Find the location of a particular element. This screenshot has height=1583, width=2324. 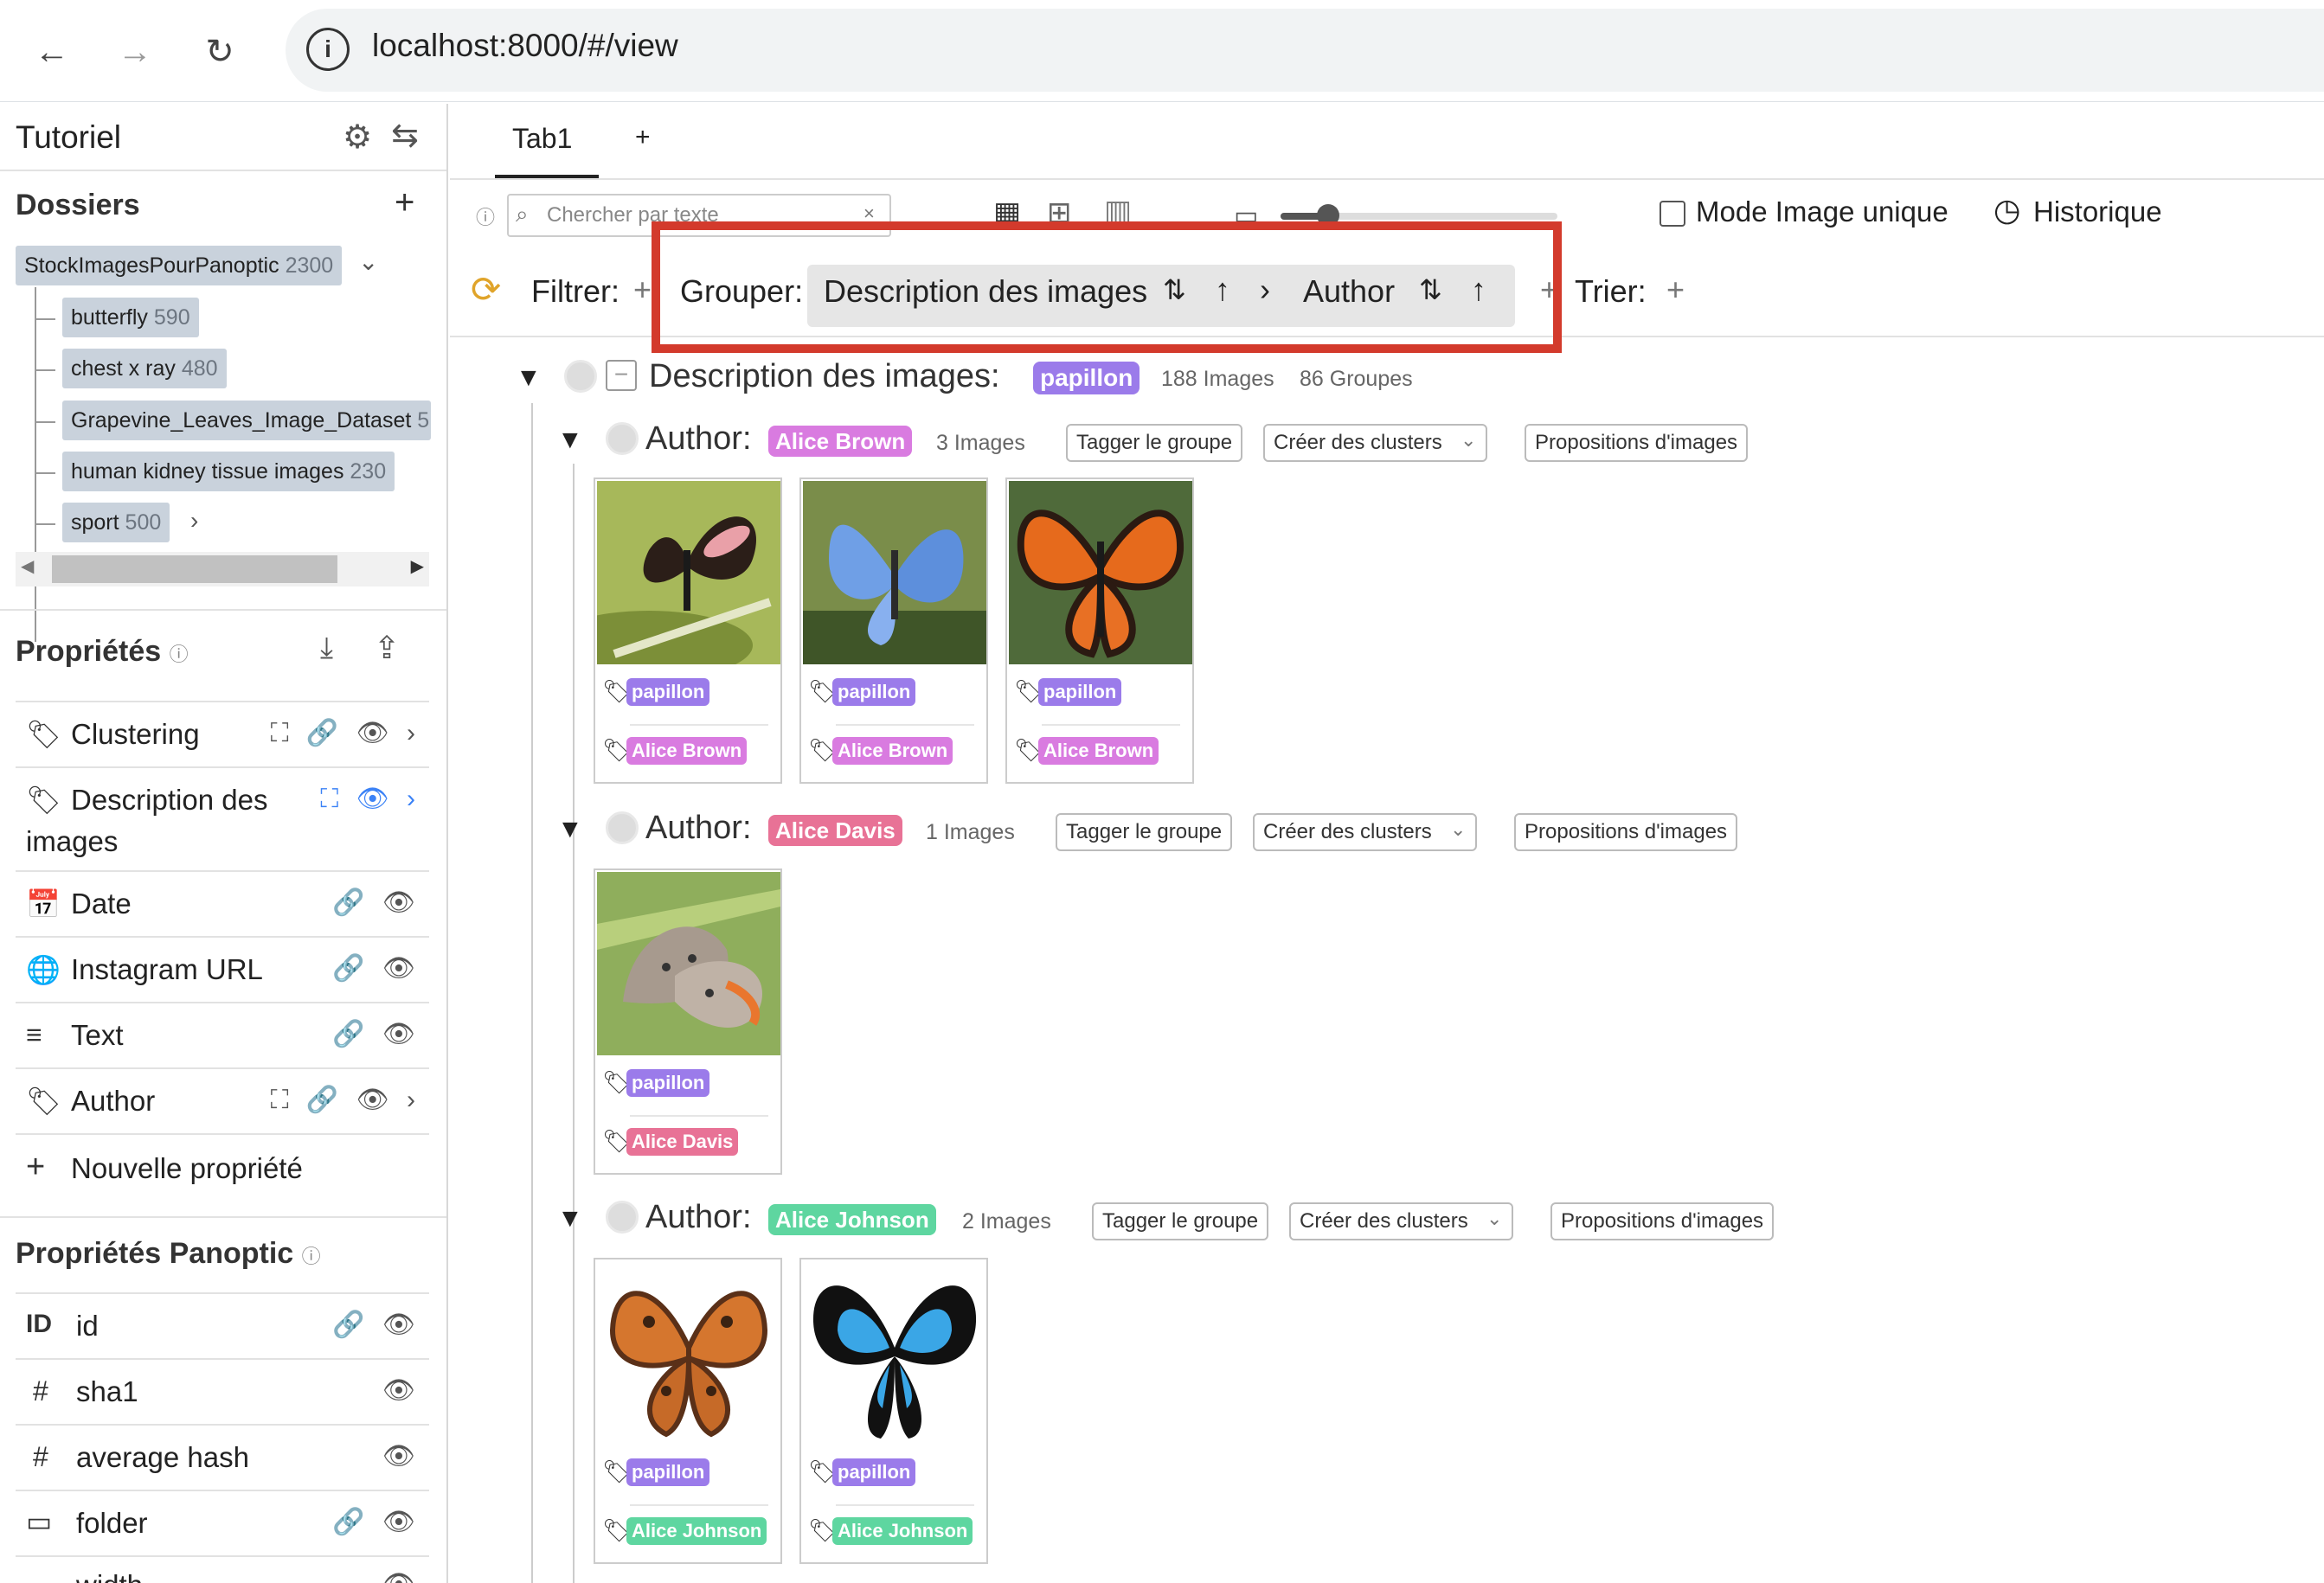

image-card: 🏷 papillon 🏷 Alice Davis is located at coordinates (688, 1022).